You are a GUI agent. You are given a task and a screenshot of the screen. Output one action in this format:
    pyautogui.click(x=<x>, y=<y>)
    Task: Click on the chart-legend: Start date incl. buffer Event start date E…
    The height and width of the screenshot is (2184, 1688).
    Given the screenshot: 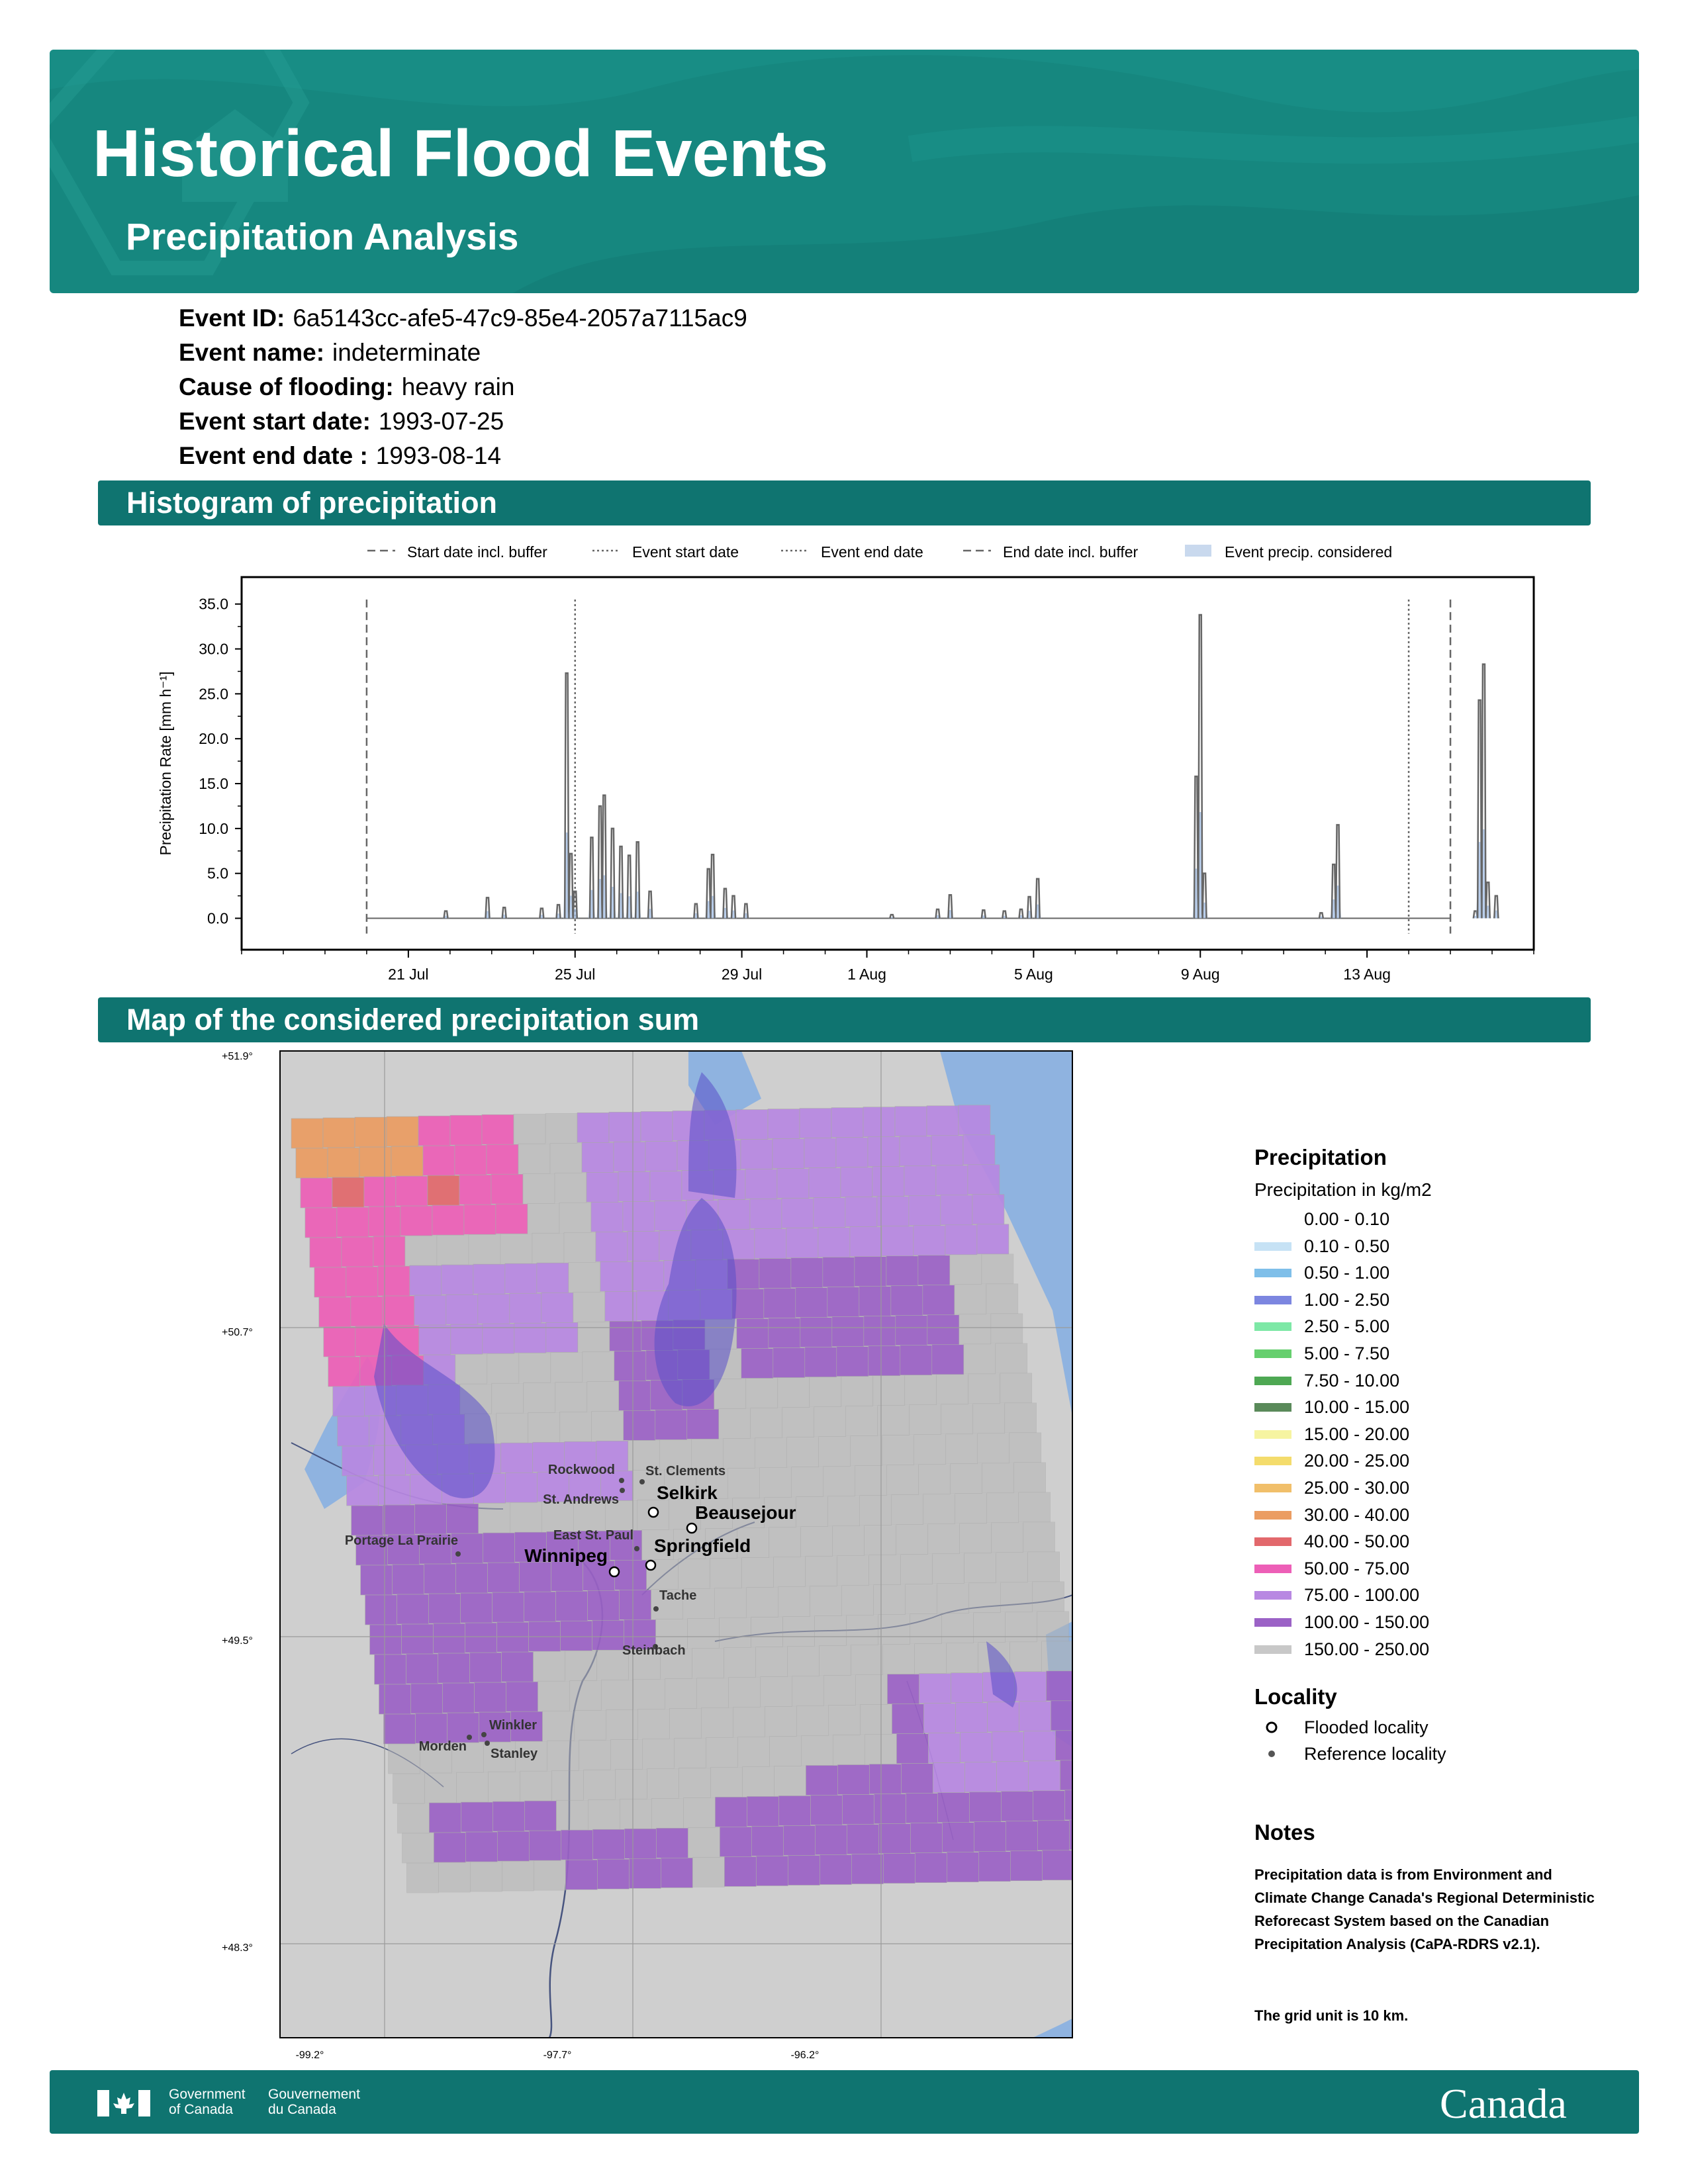 What is the action you would take?
    pyautogui.click(x=879, y=552)
    